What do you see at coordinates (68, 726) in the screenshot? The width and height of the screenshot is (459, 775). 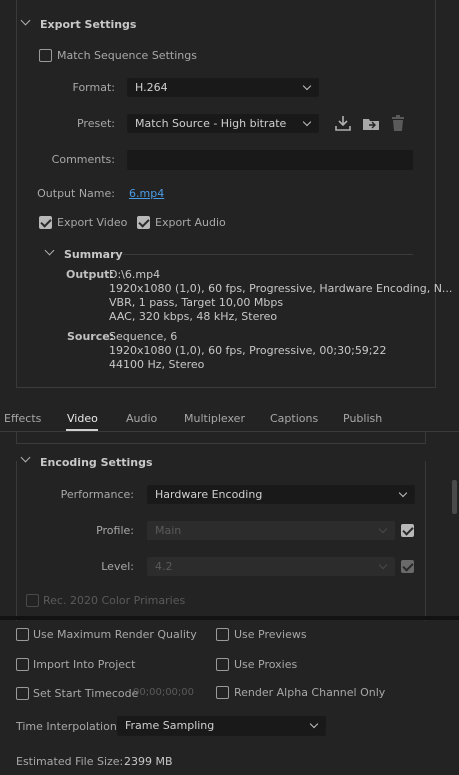 I see `time-interpolation-label: Time Interpolation:` at bounding box center [68, 726].